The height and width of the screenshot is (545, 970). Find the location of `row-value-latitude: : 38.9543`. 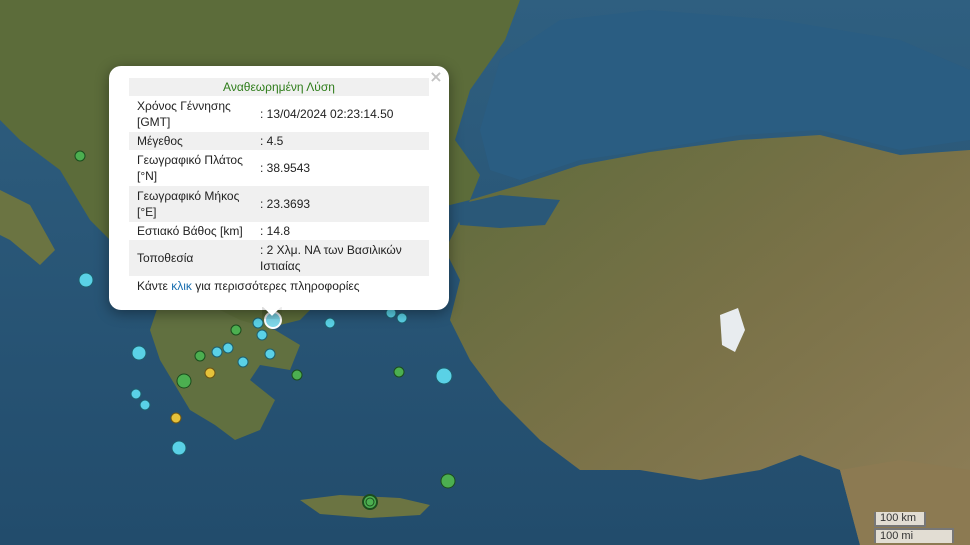

row-value-latitude: : 38.9543 is located at coordinates (285, 168).